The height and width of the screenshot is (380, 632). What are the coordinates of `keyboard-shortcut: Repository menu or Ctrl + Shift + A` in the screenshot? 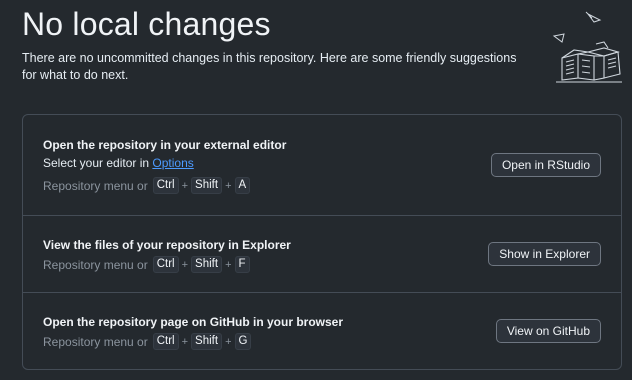 It's located at (147, 185).